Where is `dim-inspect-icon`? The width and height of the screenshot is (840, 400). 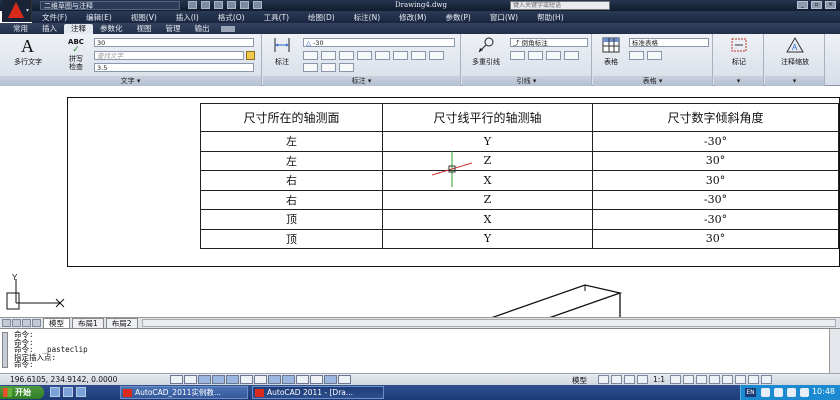 dim-inspect-icon is located at coordinates (400, 55).